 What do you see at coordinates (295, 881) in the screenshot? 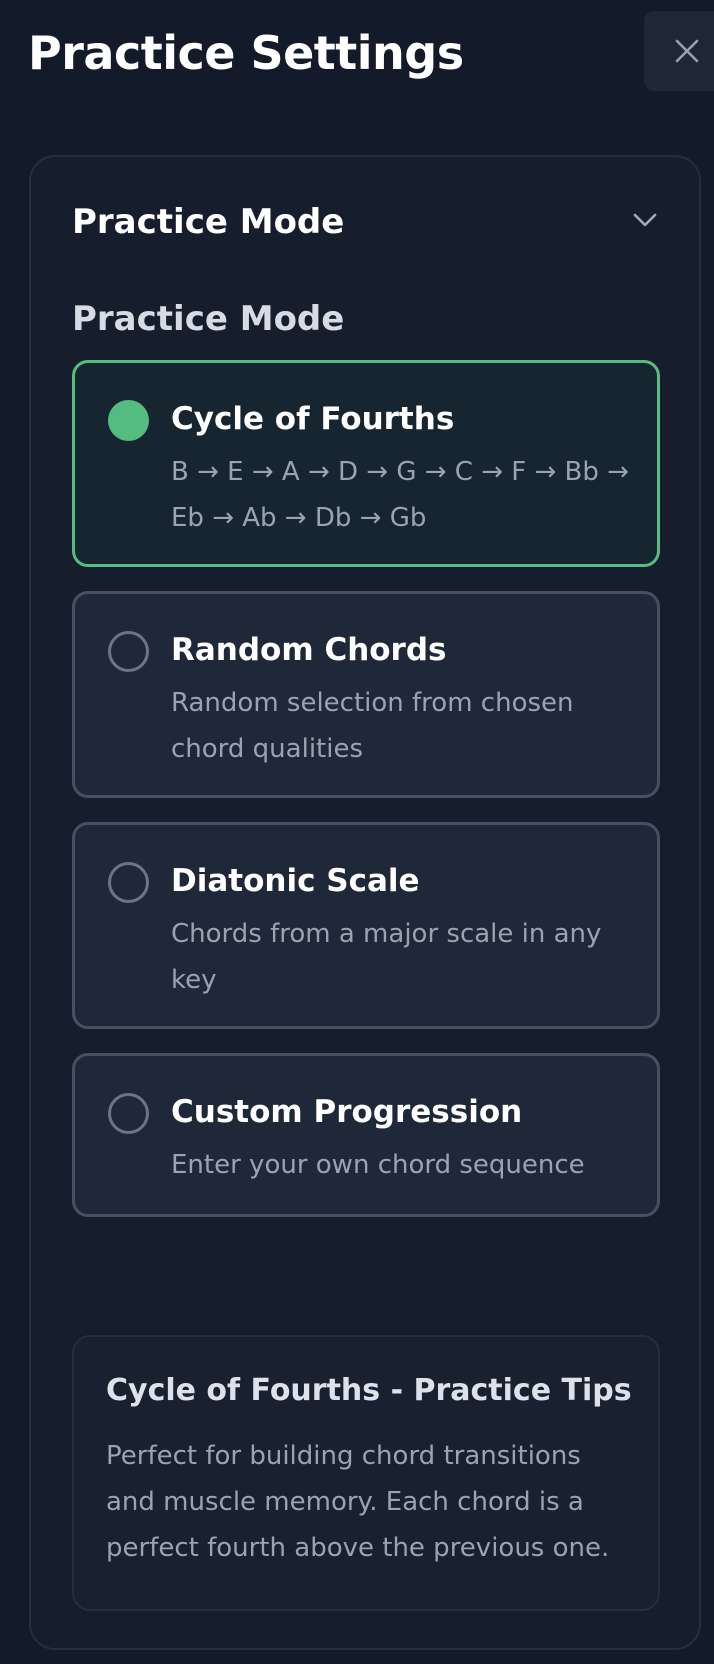
I see `option-title: Diatonic Scale` at bounding box center [295, 881].